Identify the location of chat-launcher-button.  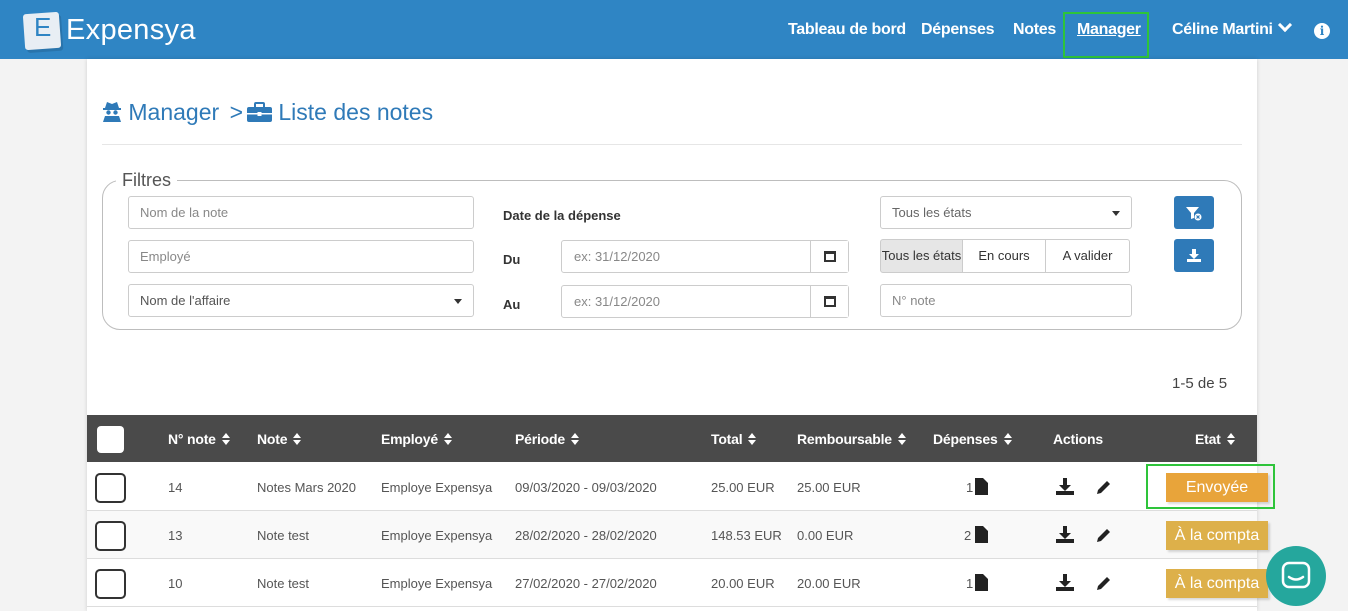
(1296, 576).